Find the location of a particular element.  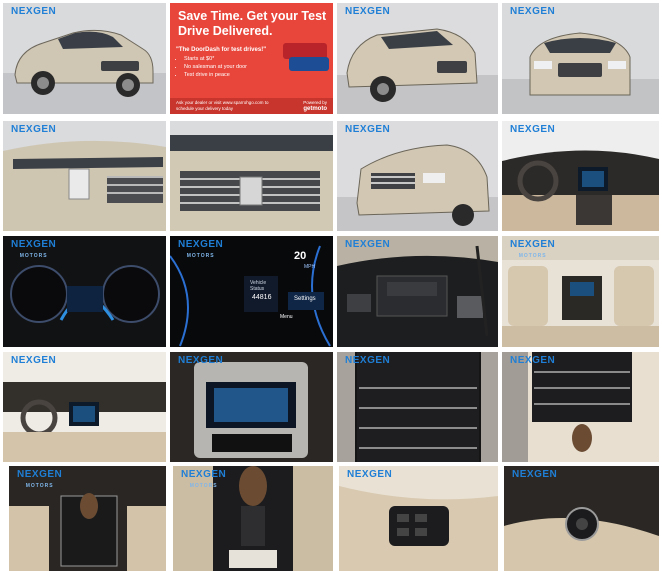

door-panel-image is located at coordinates (418, 518).